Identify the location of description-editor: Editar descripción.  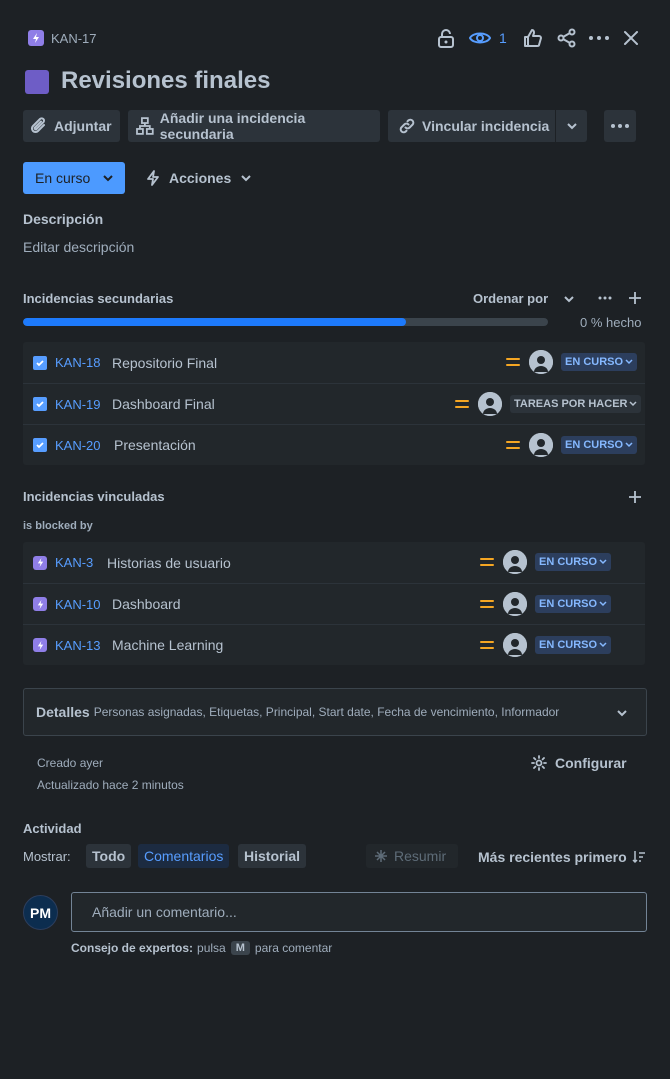
(78, 247).